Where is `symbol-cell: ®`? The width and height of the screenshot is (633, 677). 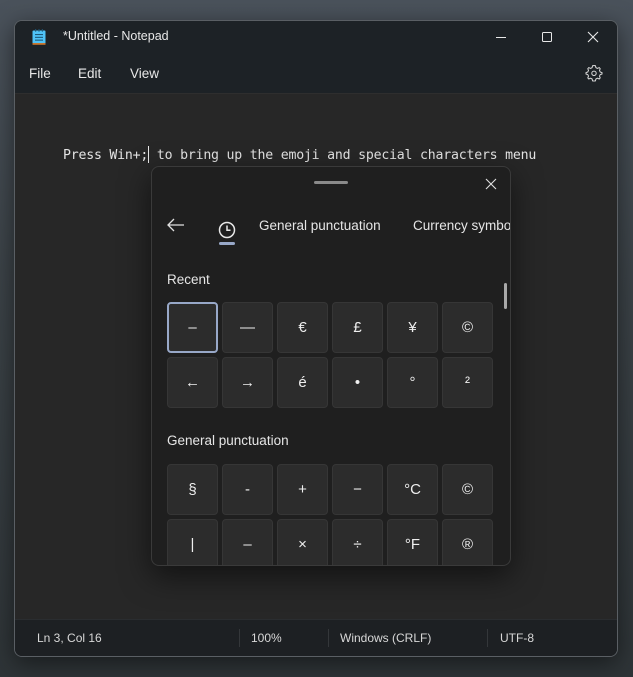 symbol-cell: ® is located at coordinates (467, 542).